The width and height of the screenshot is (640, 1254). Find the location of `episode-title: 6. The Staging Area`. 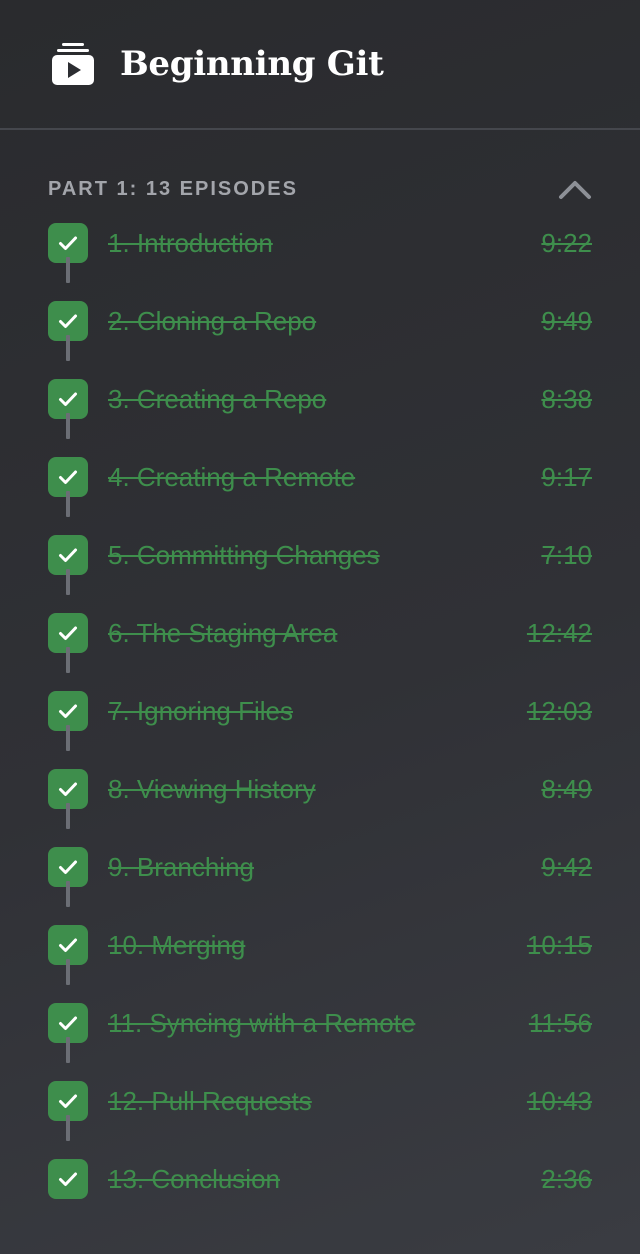

episode-title: 6. The Staging Area is located at coordinates (317, 633).